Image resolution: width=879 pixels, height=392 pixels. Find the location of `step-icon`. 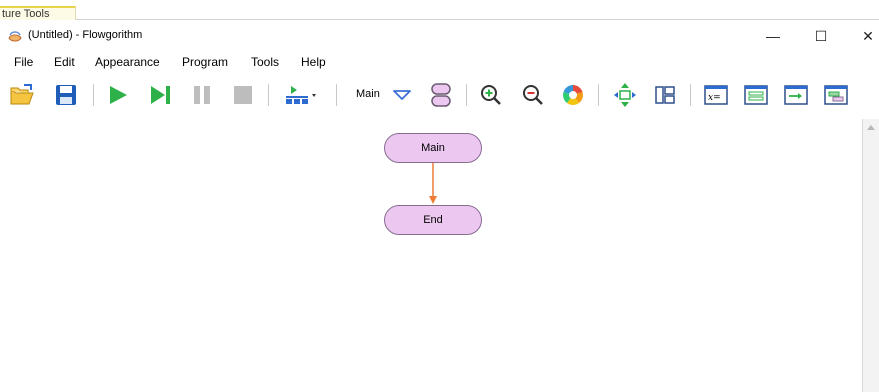

step-icon is located at coordinates (160, 95).